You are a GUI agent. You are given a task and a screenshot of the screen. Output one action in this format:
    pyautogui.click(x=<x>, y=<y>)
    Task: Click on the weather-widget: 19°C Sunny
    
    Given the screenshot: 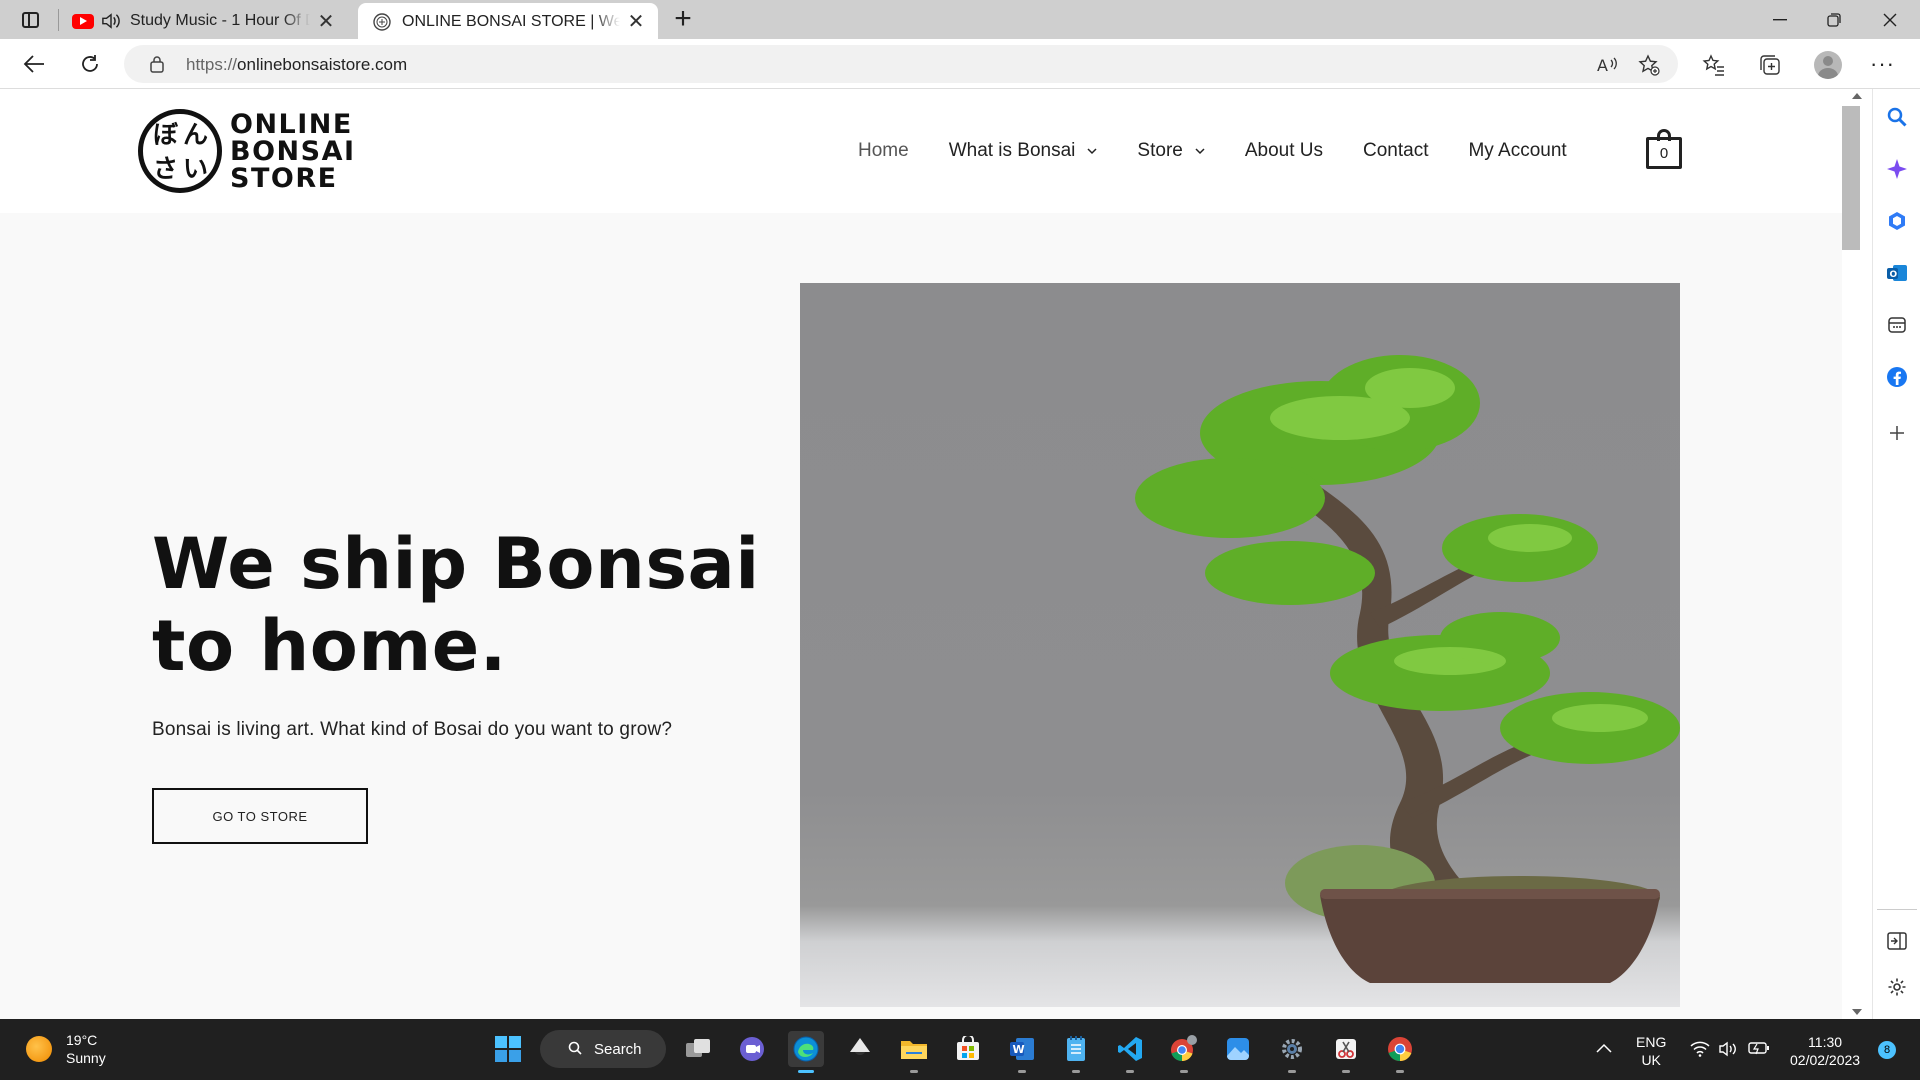 What is the action you would take?
    pyautogui.click(x=66, y=1049)
    